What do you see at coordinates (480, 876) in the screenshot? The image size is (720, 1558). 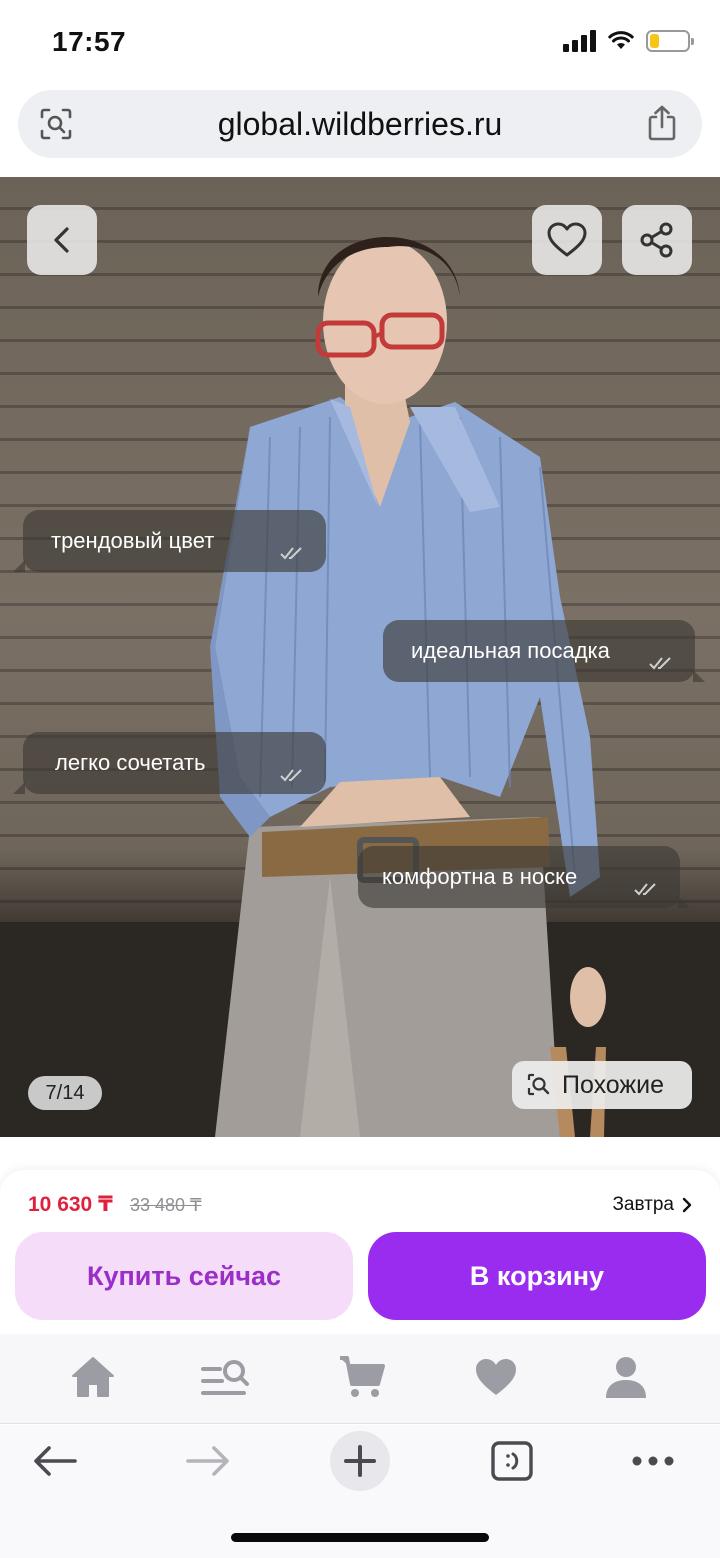 I see `review-bubble-text: комфортна в носке` at bounding box center [480, 876].